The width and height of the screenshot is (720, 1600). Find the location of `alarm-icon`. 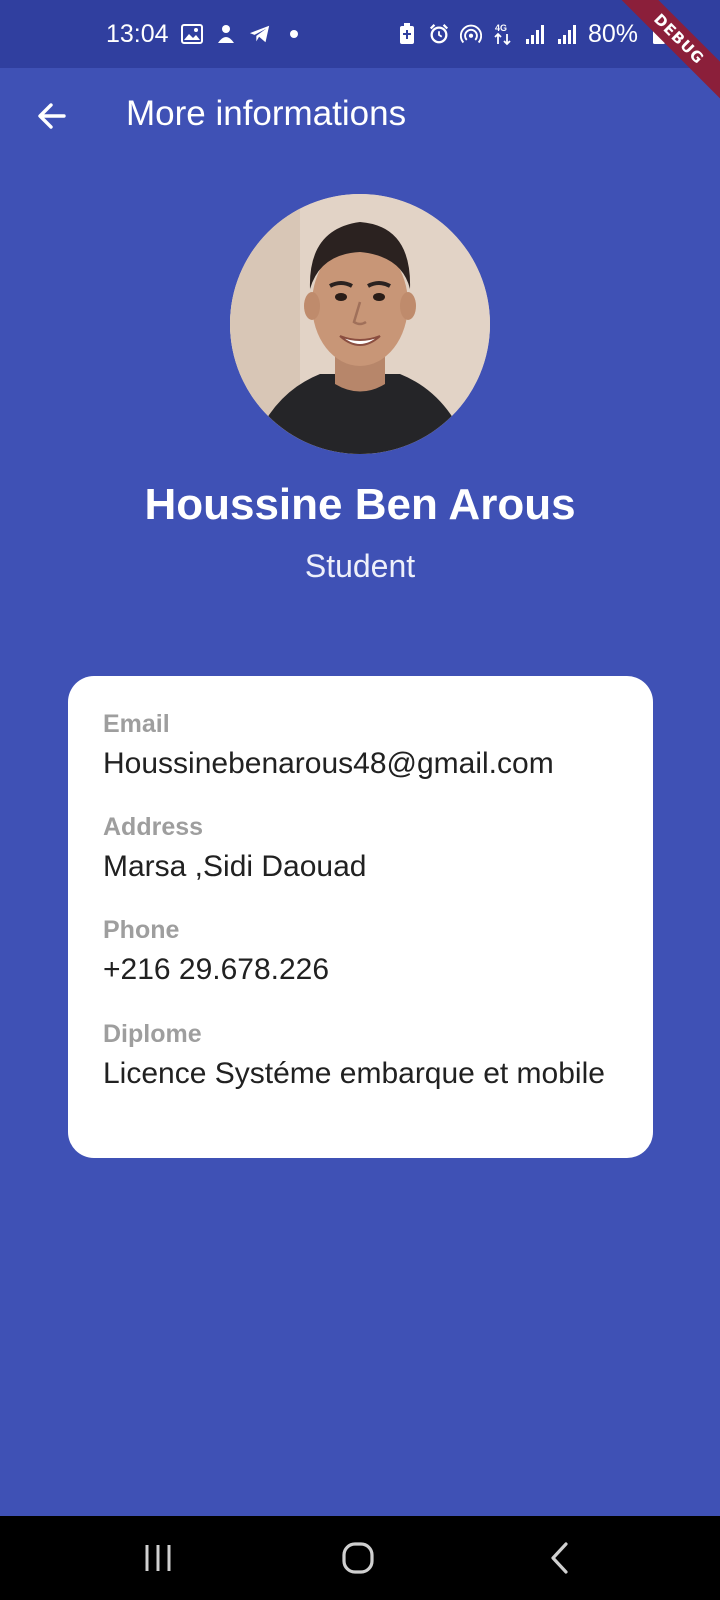

alarm-icon is located at coordinates (439, 34).